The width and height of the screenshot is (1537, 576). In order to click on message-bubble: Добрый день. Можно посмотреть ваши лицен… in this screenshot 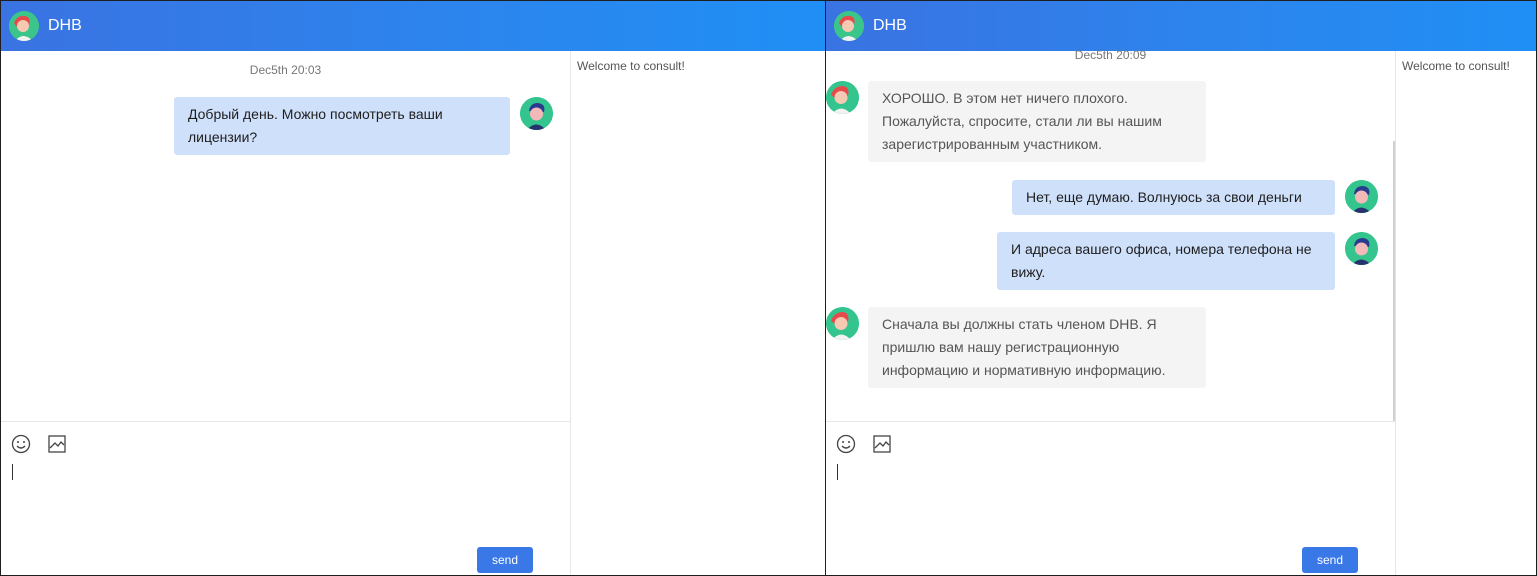, I will do `click(342, 126)`.